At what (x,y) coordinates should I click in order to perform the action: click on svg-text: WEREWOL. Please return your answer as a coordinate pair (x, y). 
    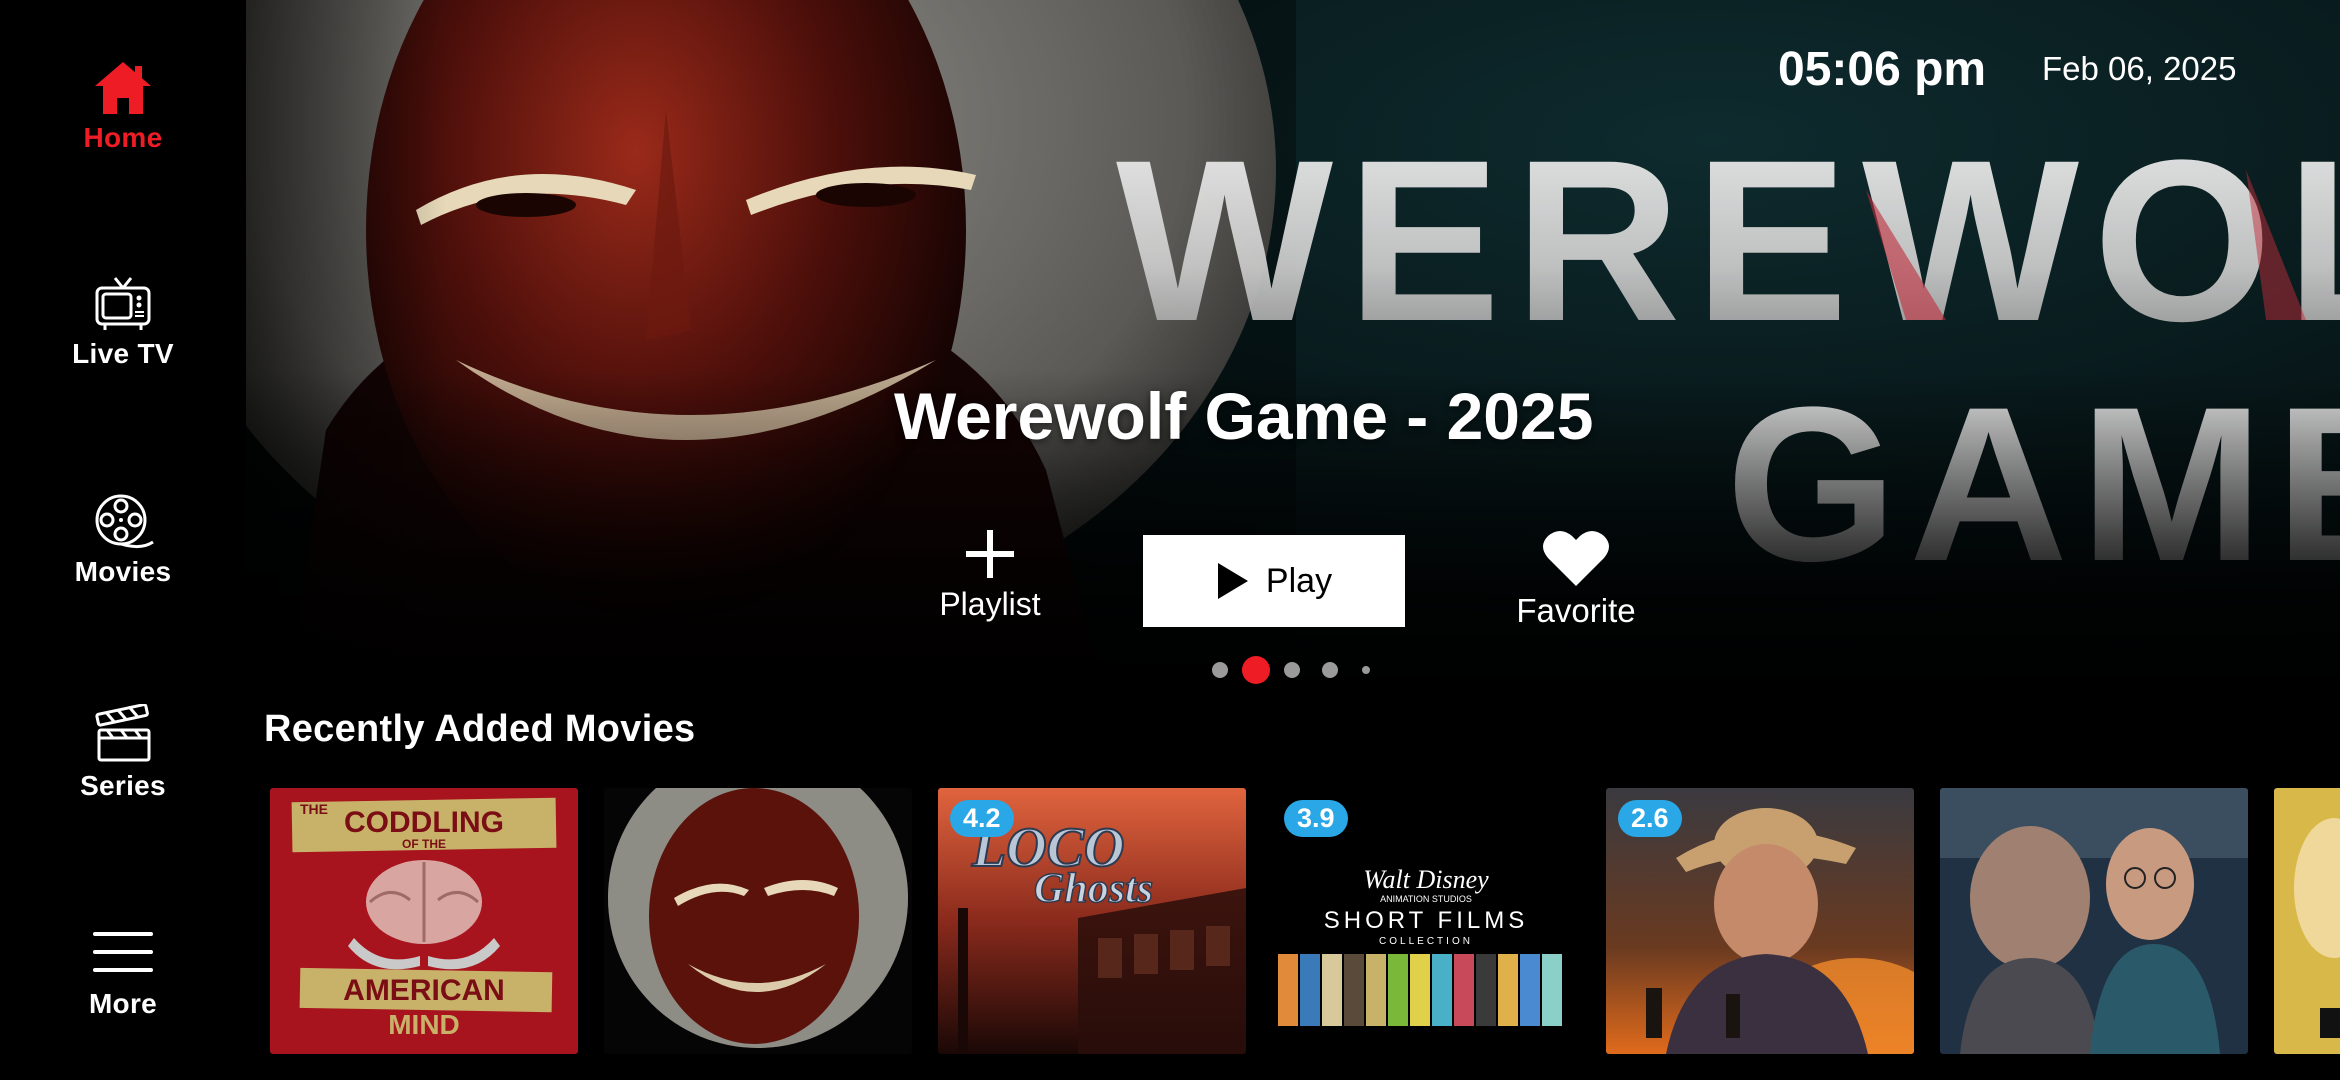
    Looking at the image, I should click on (1728, 240).